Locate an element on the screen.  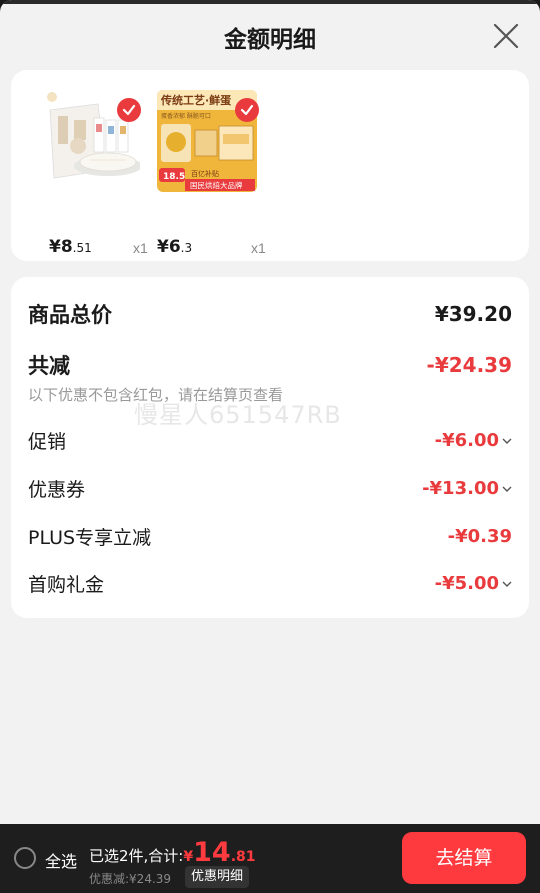
product-banner: 国民烘焙大品牌 is located at coordinates (216, 185).